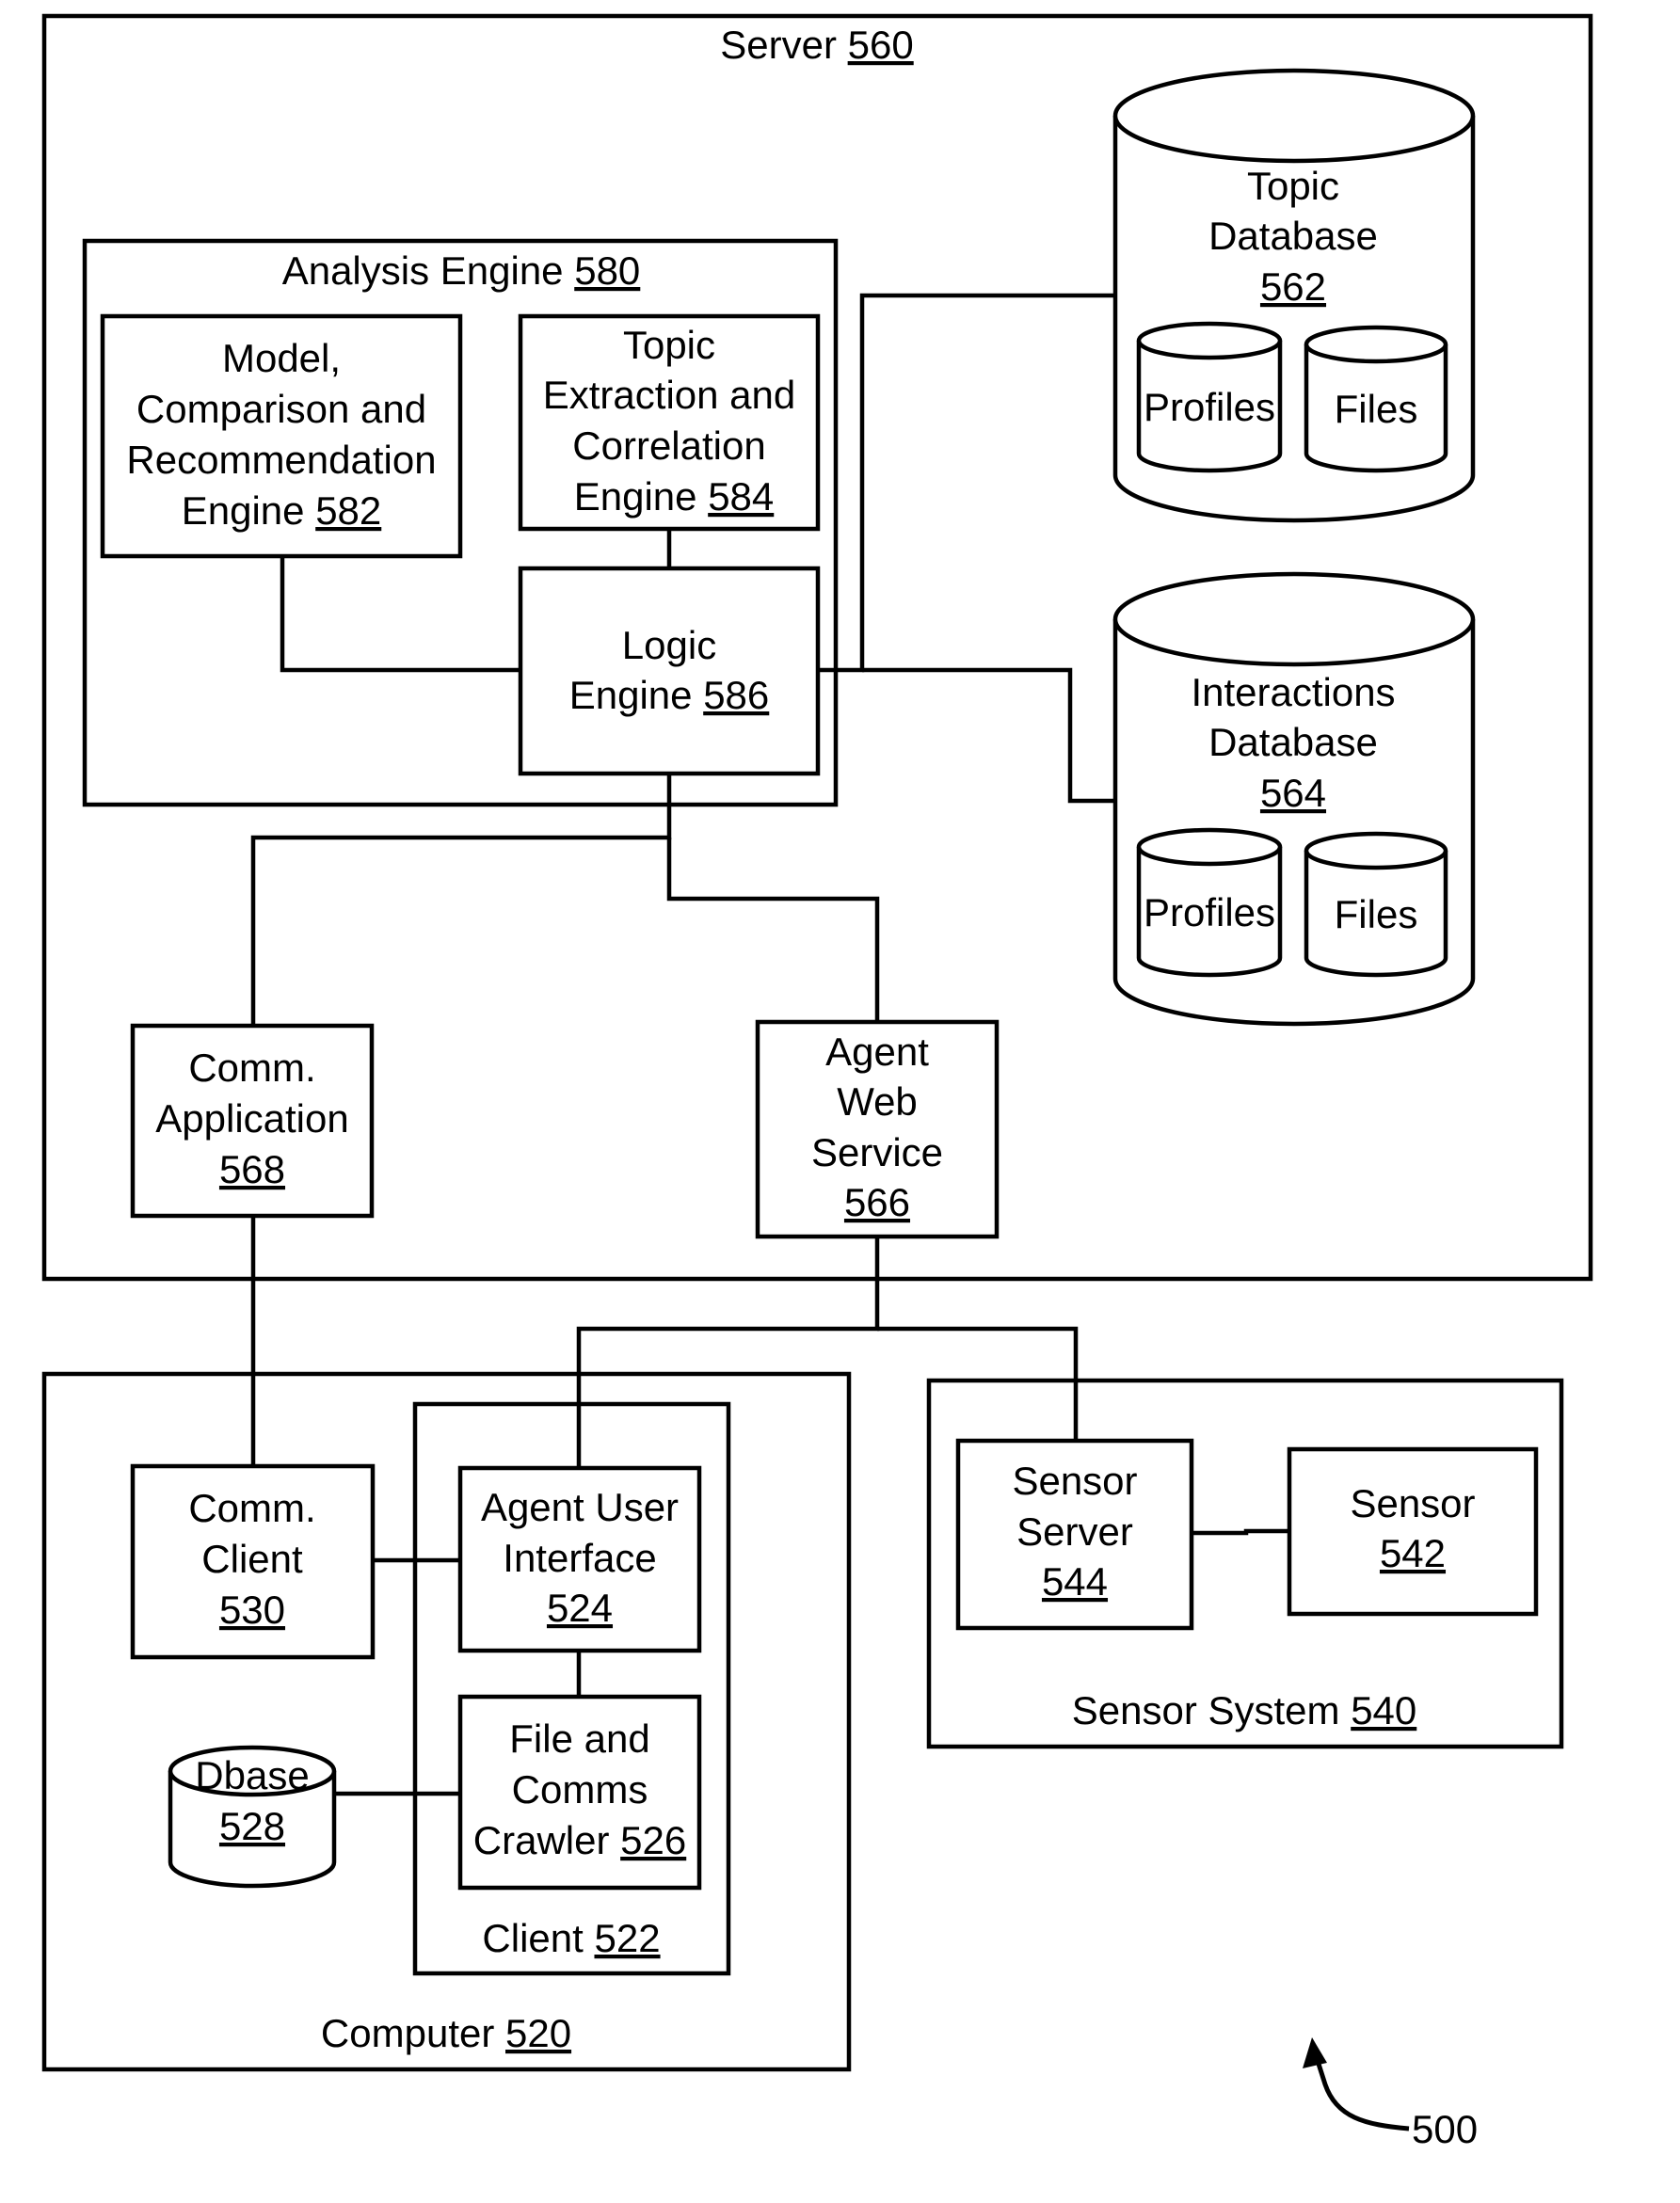 The width and height of the screenshot is (1680, 2203). Describe the element at coordinates (252, 1559) in the screenshot. I see `comm-client-line2: Client` at that location.